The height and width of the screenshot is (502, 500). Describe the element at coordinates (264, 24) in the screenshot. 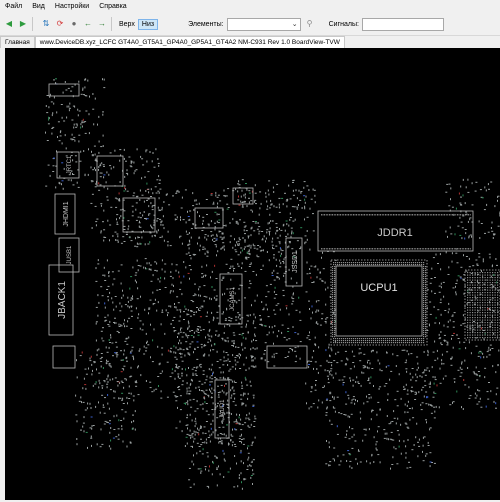

I see `elements-combo: ⌄` at that location.